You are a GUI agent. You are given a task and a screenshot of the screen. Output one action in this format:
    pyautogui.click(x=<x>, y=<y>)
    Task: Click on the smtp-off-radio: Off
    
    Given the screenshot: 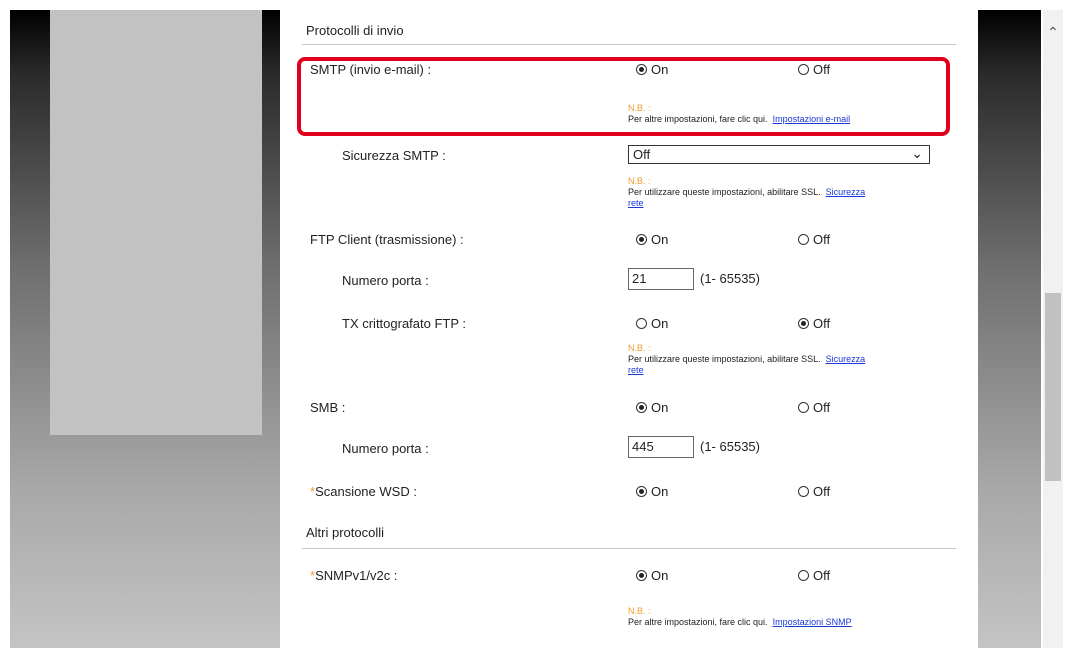 What is the action you would take?
    pyautogui.click(x=814, y=69)
    